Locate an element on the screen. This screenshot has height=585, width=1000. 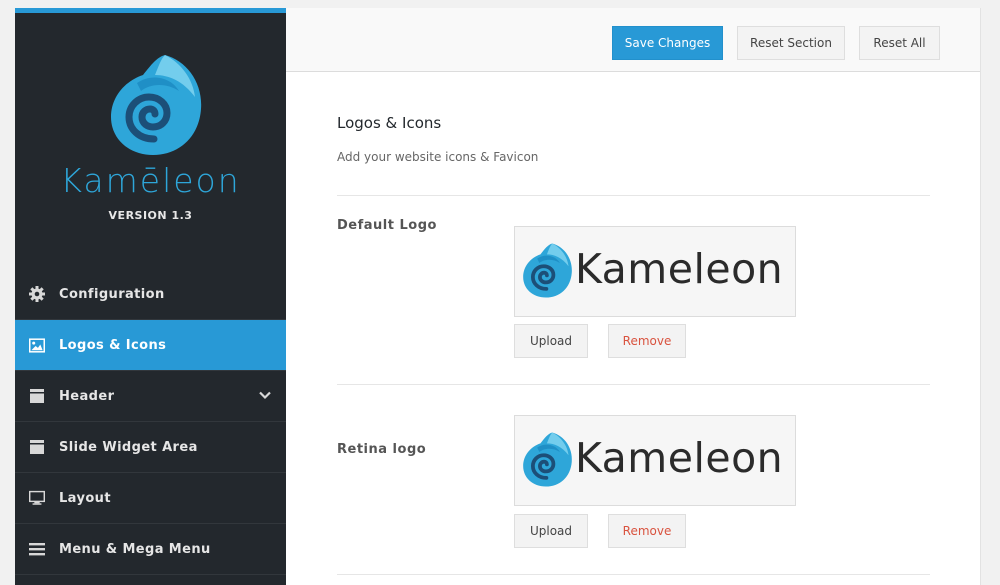
sidebar-item-menu-mega-menu: Menu & Mega Menu is located at coordinates (150, 549).